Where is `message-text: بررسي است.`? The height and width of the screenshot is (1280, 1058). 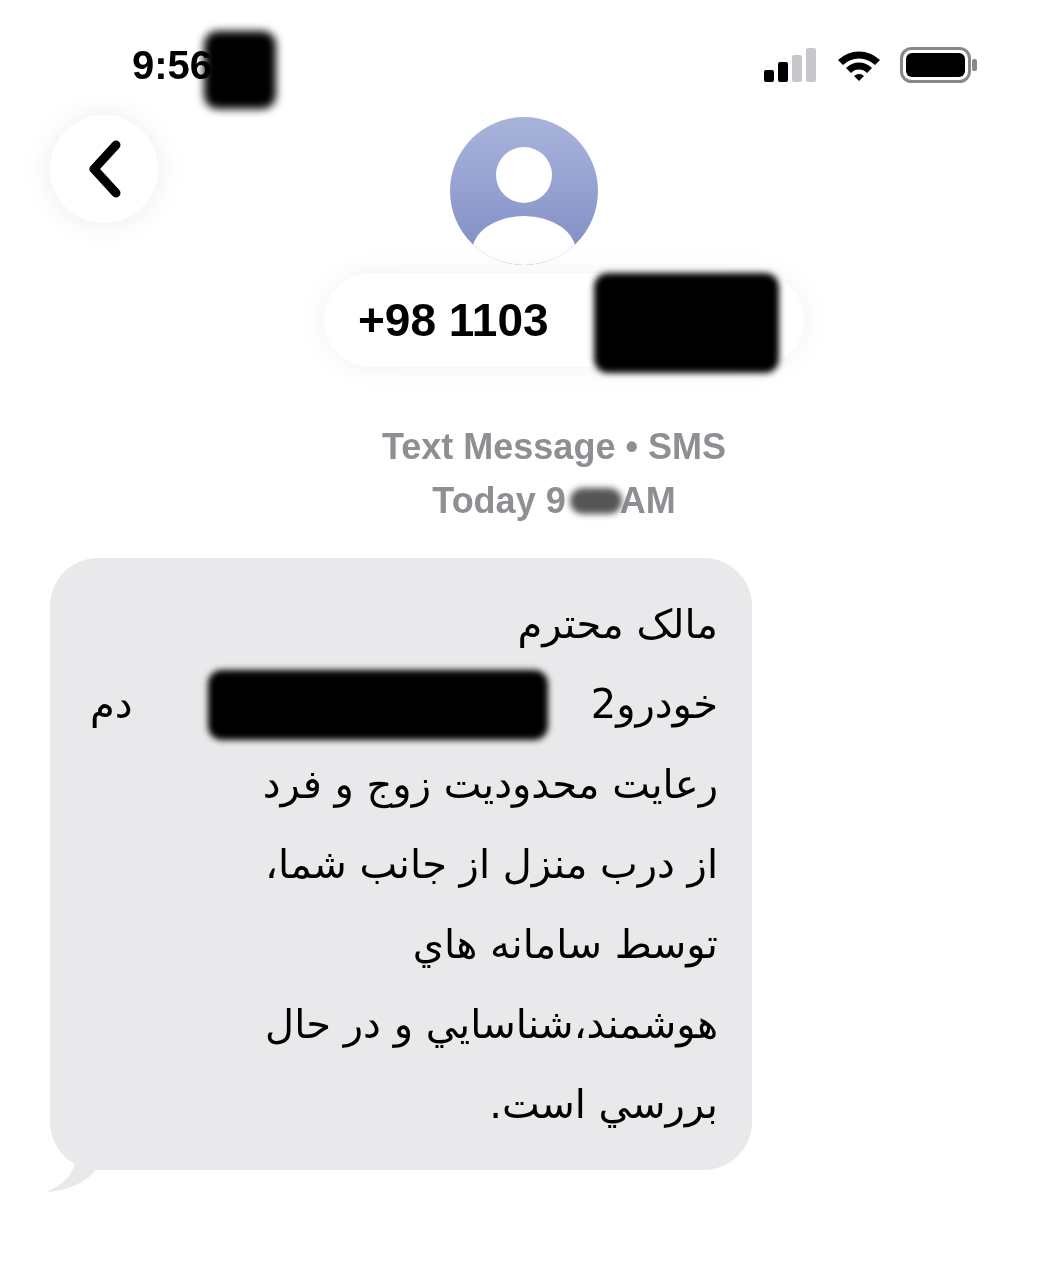 message-text: بررسي است. is located at coordinates (603, 1105).